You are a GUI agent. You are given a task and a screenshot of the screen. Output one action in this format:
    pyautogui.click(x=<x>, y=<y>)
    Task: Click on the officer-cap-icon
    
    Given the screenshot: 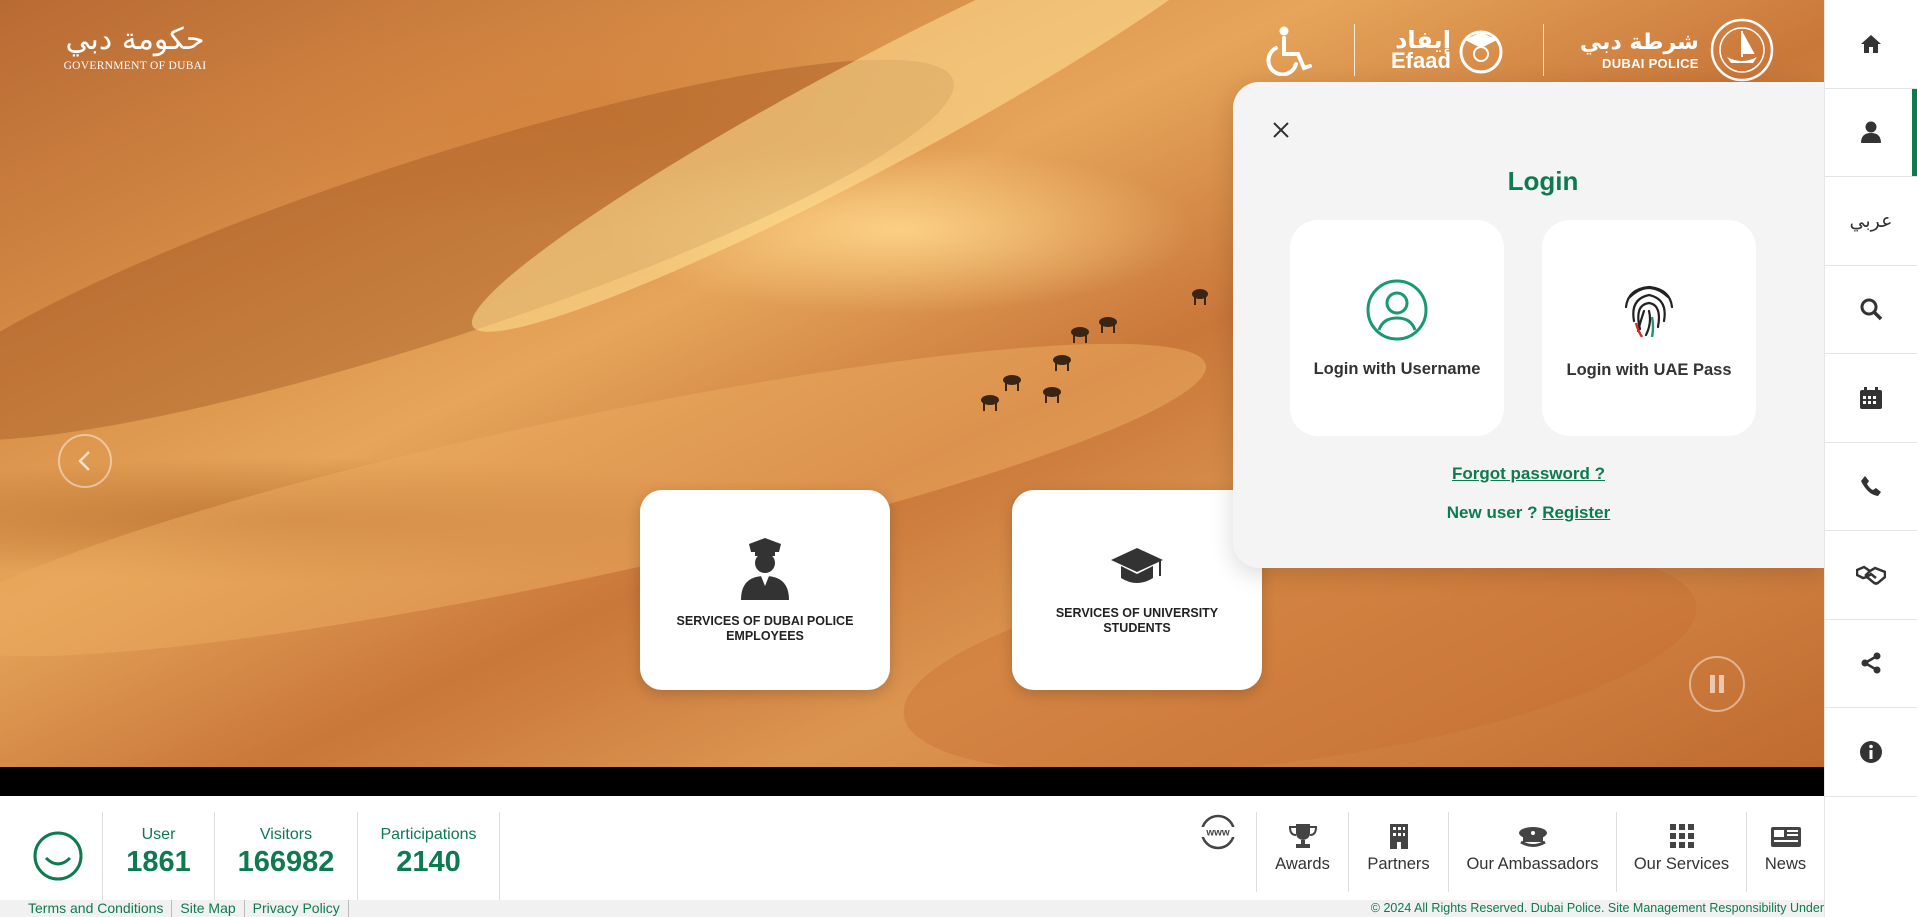 What is the action you would take?
    pyautogui.click(x=1532, y=837)
    